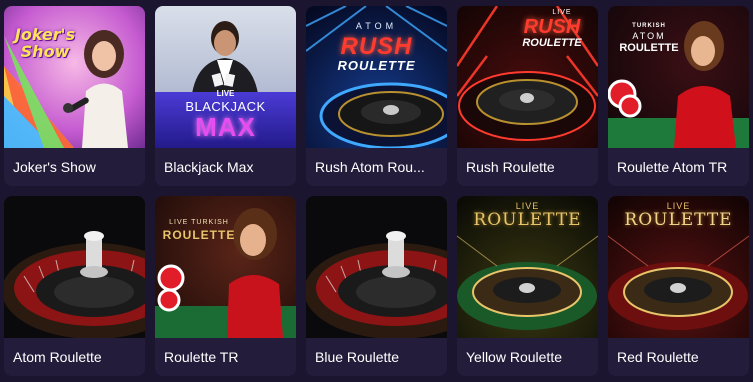  I want to click on game-caption: Joker's Show, so click(74, 167).